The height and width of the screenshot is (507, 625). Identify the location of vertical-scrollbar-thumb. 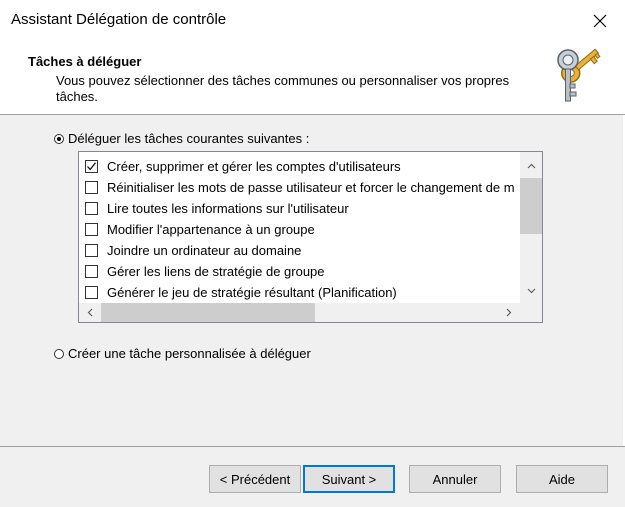
(531, 206).